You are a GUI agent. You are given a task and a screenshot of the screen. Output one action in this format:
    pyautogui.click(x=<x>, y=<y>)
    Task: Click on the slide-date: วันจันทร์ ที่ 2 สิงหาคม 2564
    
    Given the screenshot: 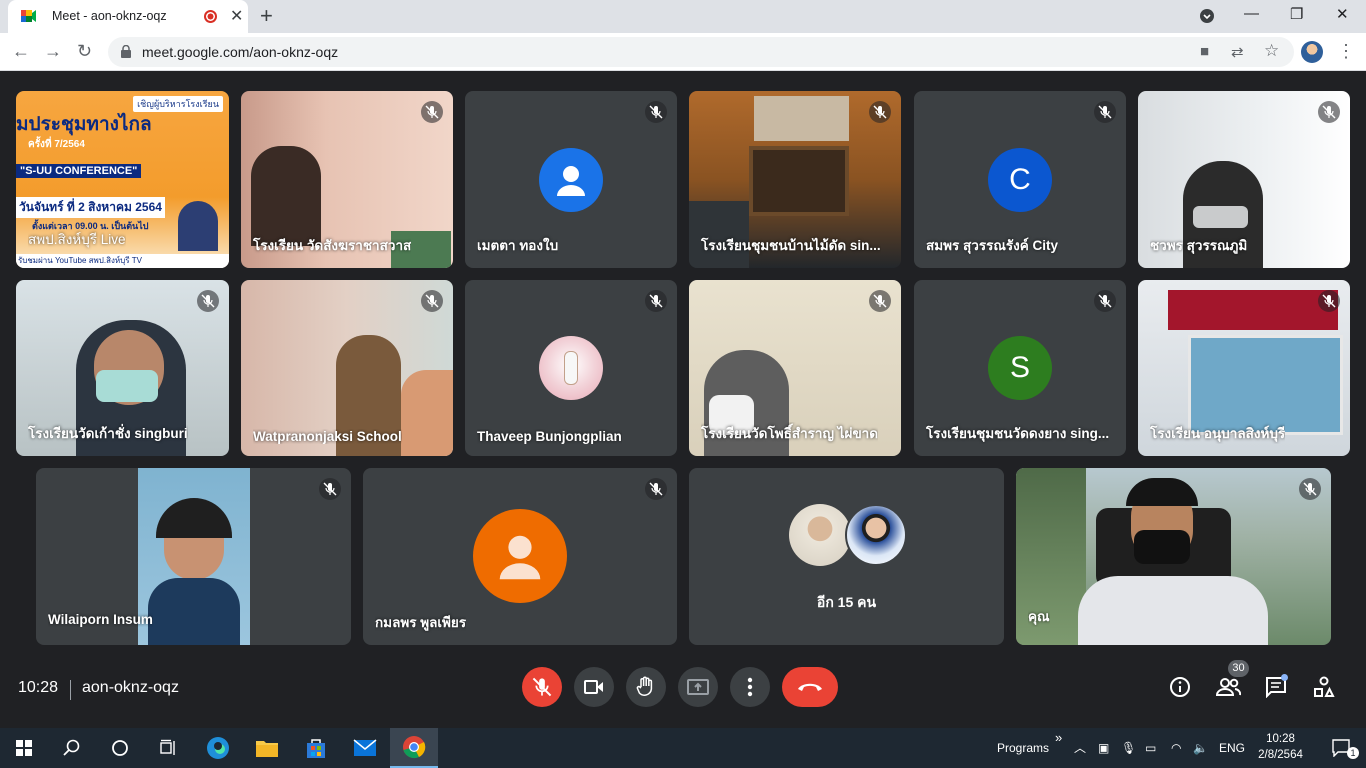 What is the action you would take?
    pyautogui.click(x=90, y=207)
    